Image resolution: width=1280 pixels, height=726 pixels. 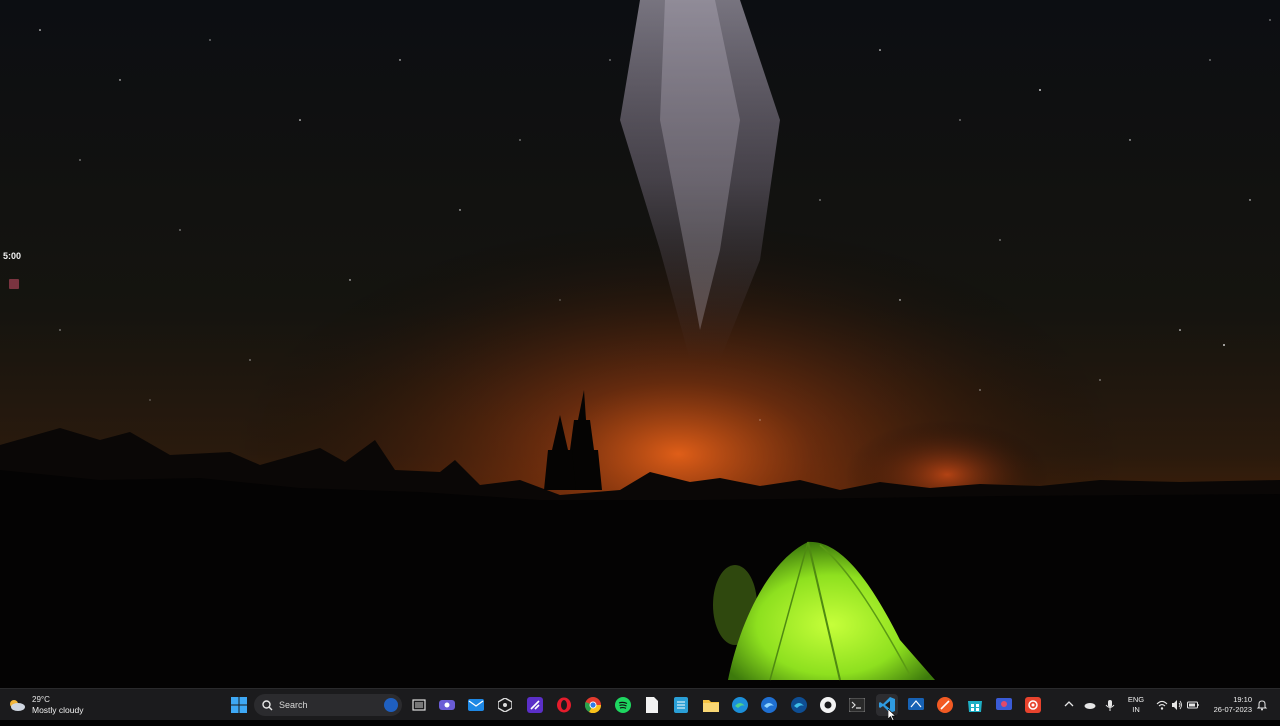 I want to click on taskbar-app-edge-beta, so click(x=769, y=705).